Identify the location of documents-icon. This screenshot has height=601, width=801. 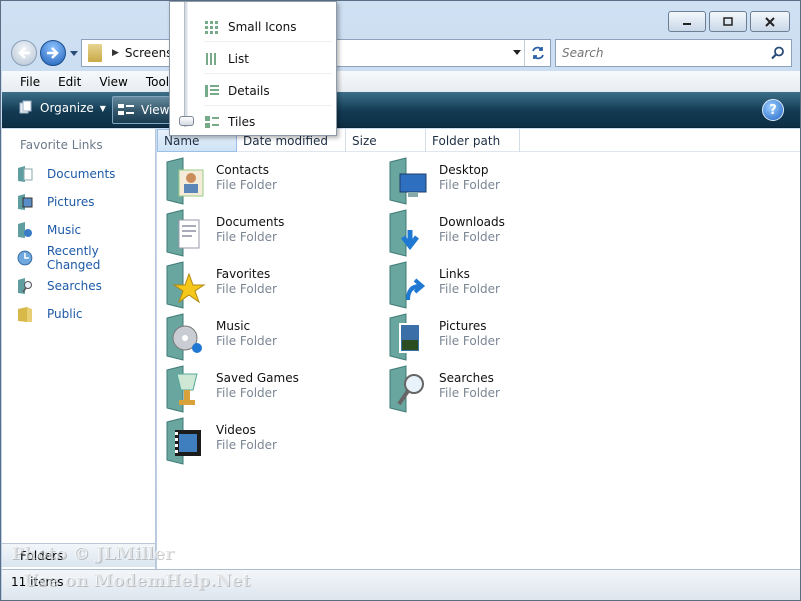
(25, 174).